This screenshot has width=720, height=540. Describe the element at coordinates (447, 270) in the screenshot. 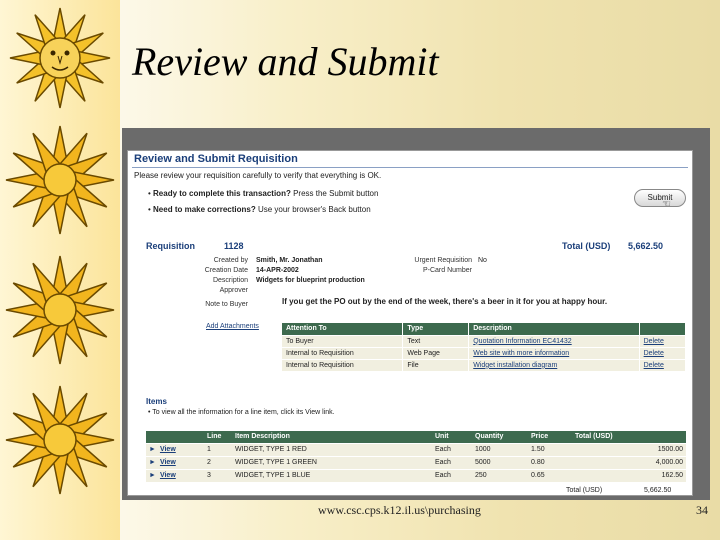

I see `pcard-label: P-Card Number` at that location.